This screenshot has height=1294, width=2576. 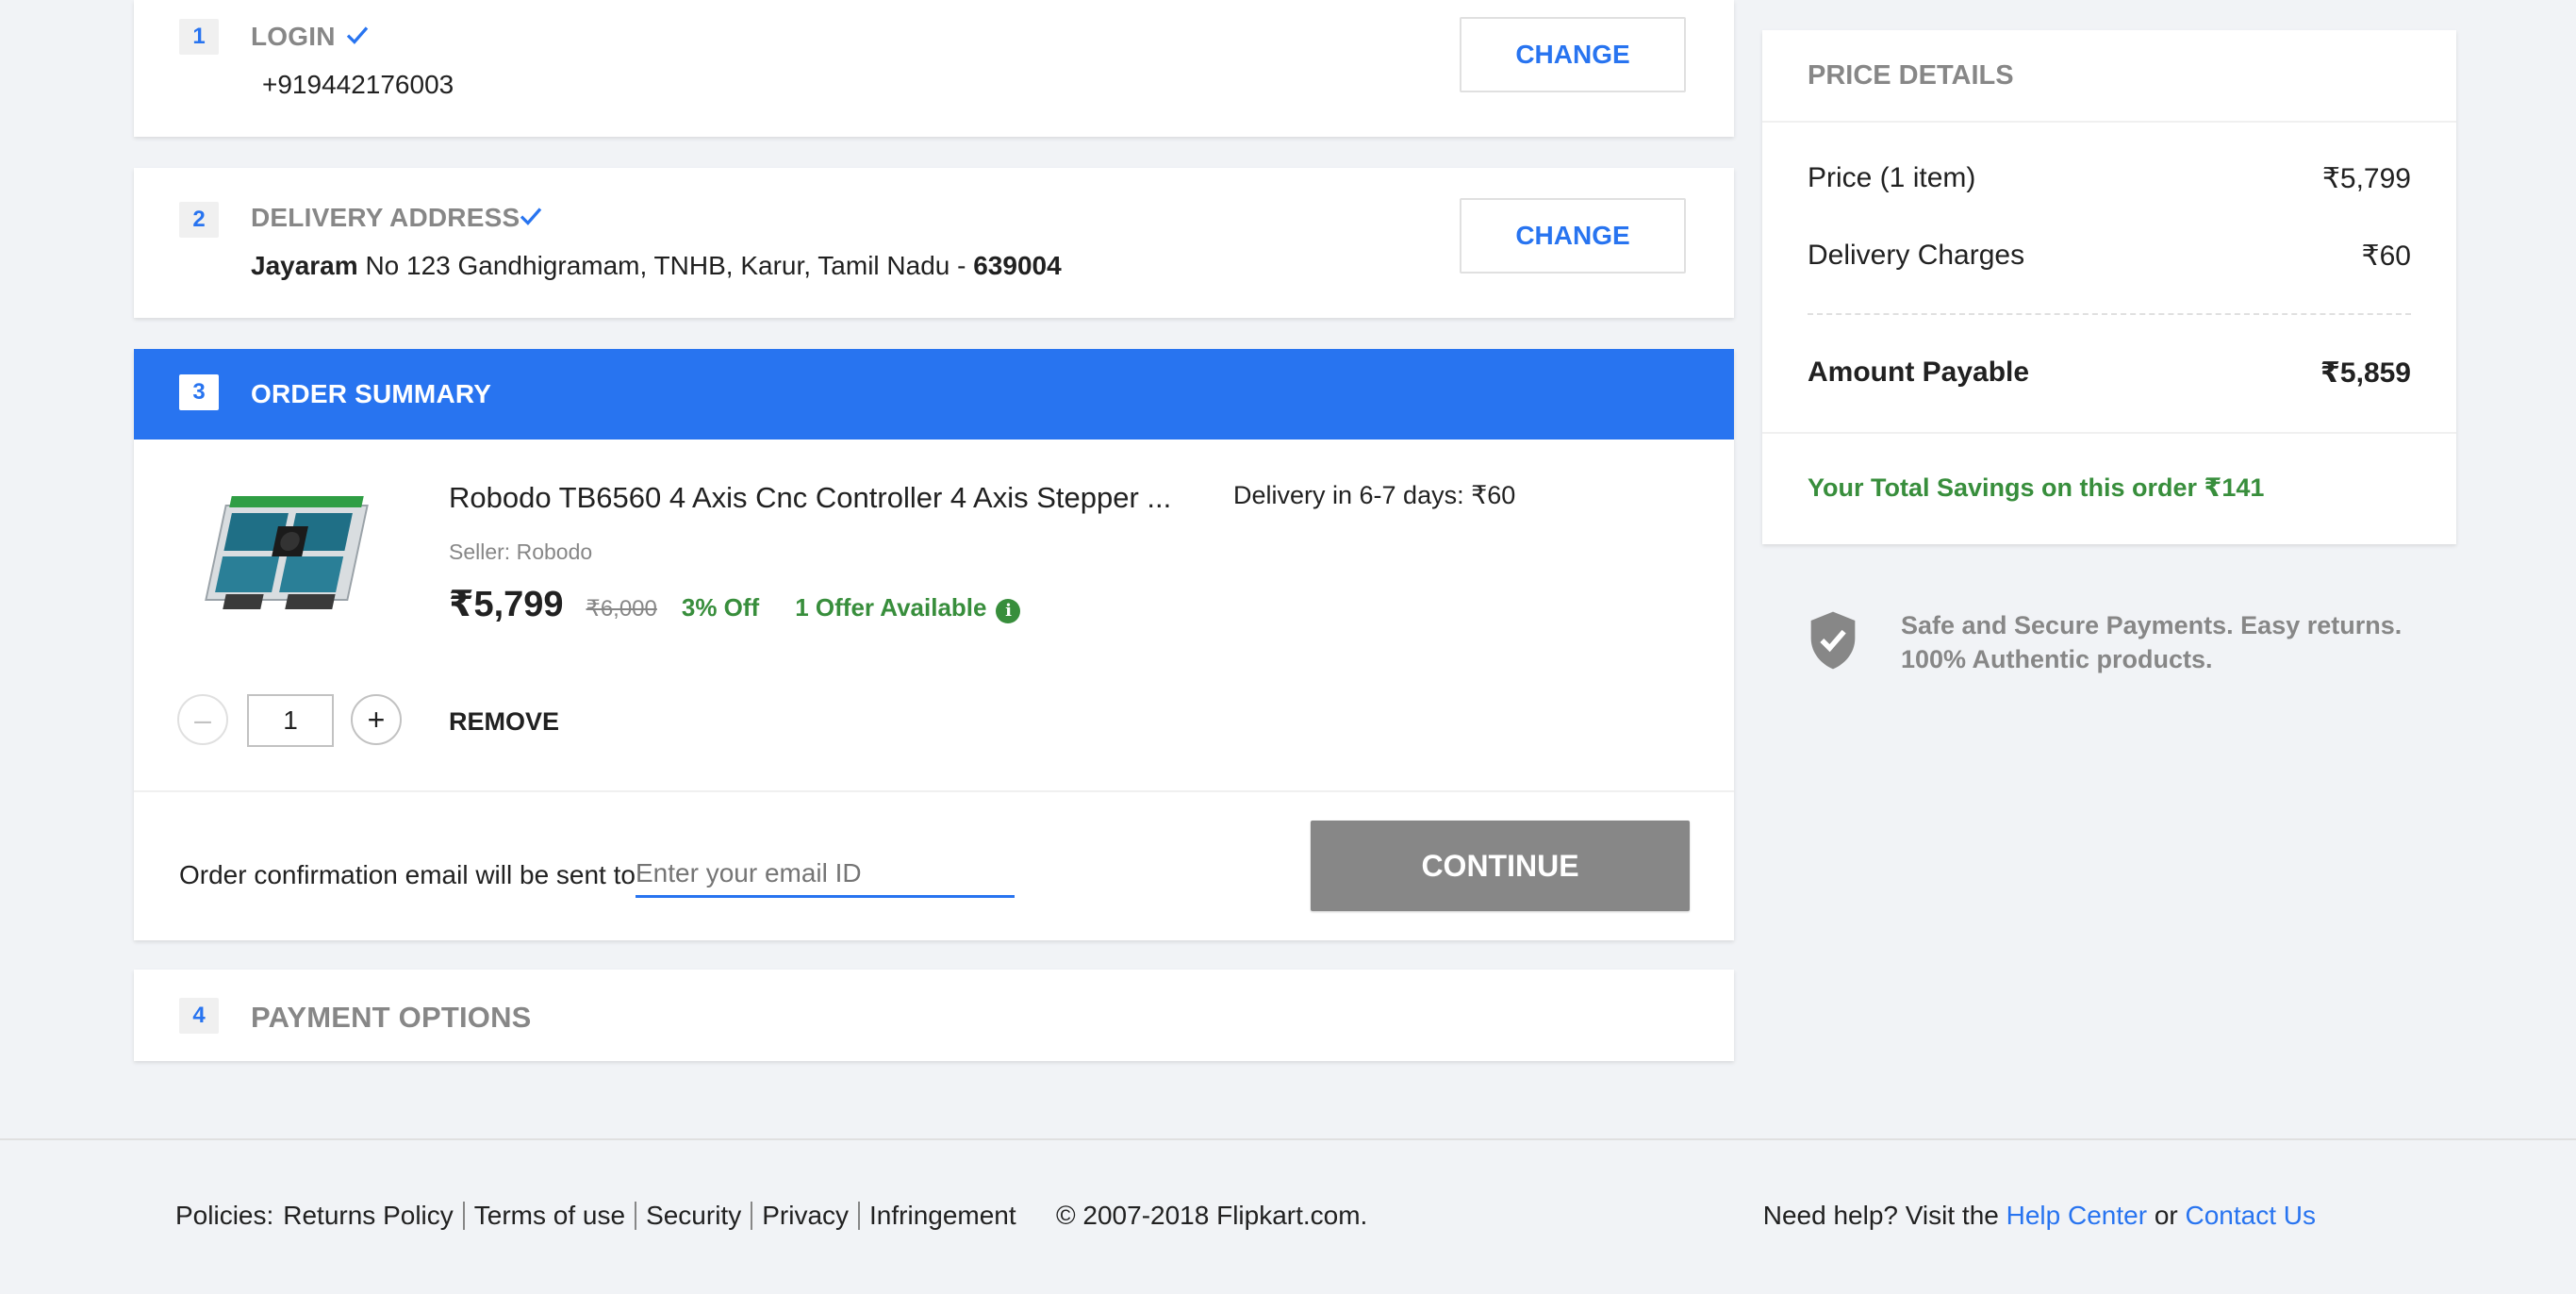 What do you see at coordinates (549, 1216) in the screenshot?
I see `terms-of-use-link: Terms of use` at bounding box center [549, 1216].